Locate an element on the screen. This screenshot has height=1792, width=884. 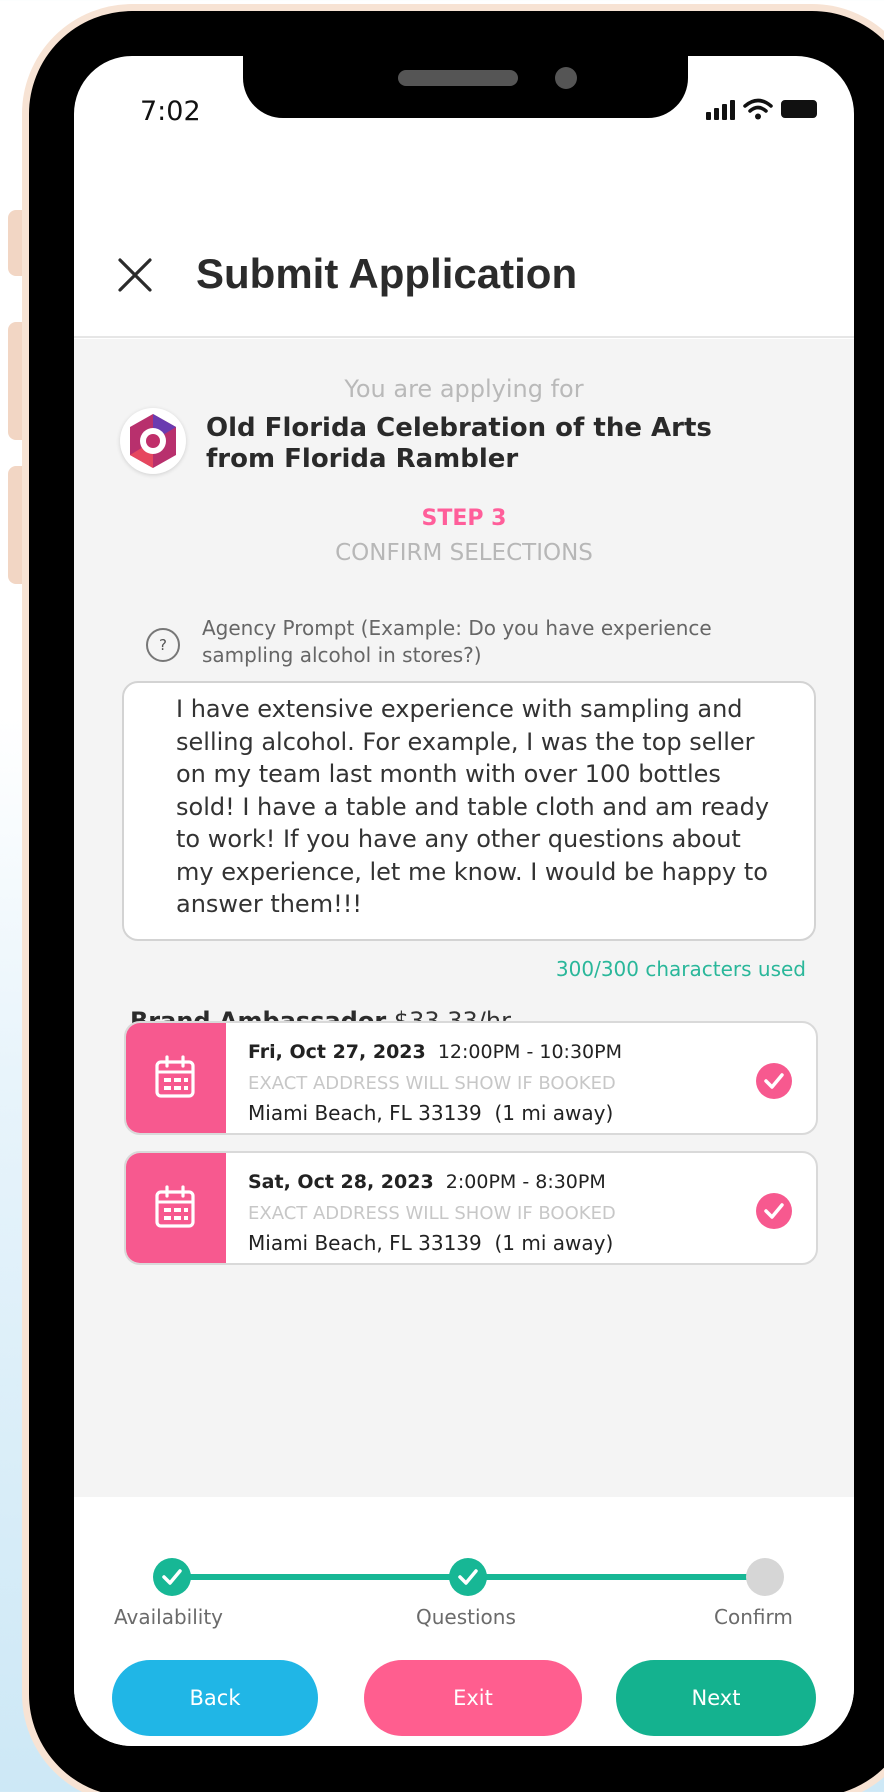
question-icon: ? is located at coordinates (163, 645).